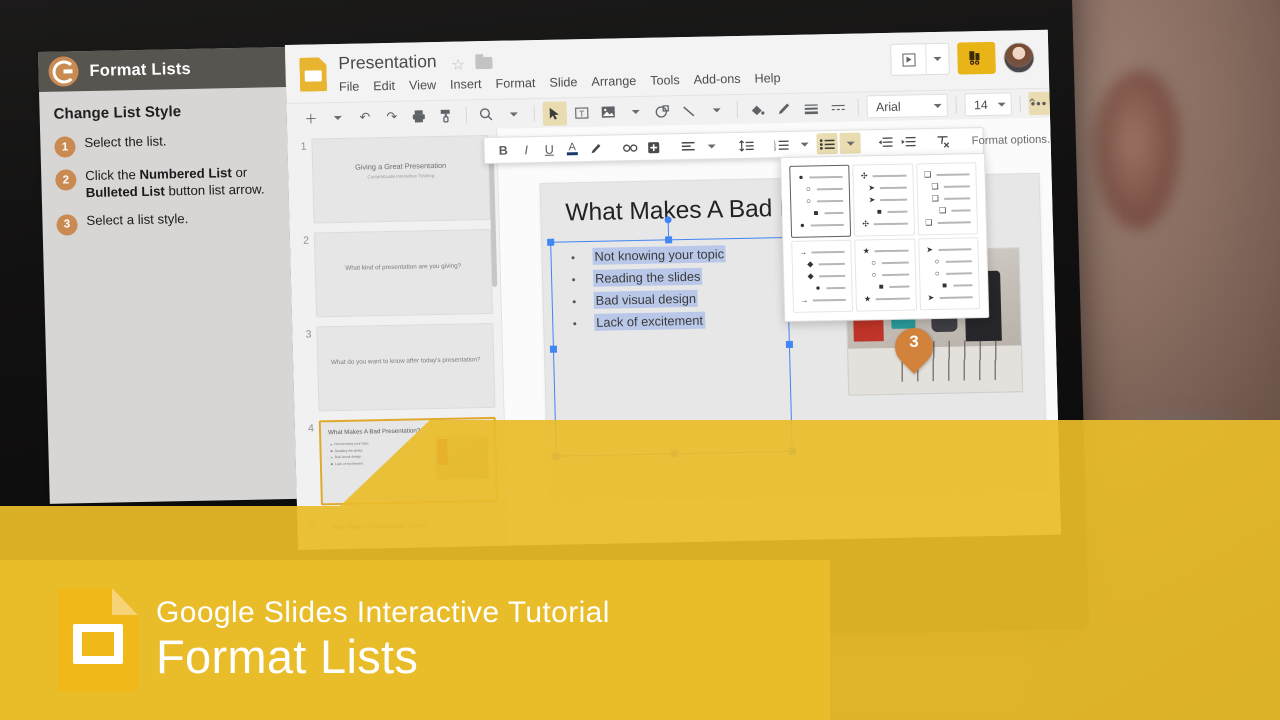  What do you see at coordinates (792, 451) in the screenshot?
I see `resize-handle-se` at bounding box center [792, 451].